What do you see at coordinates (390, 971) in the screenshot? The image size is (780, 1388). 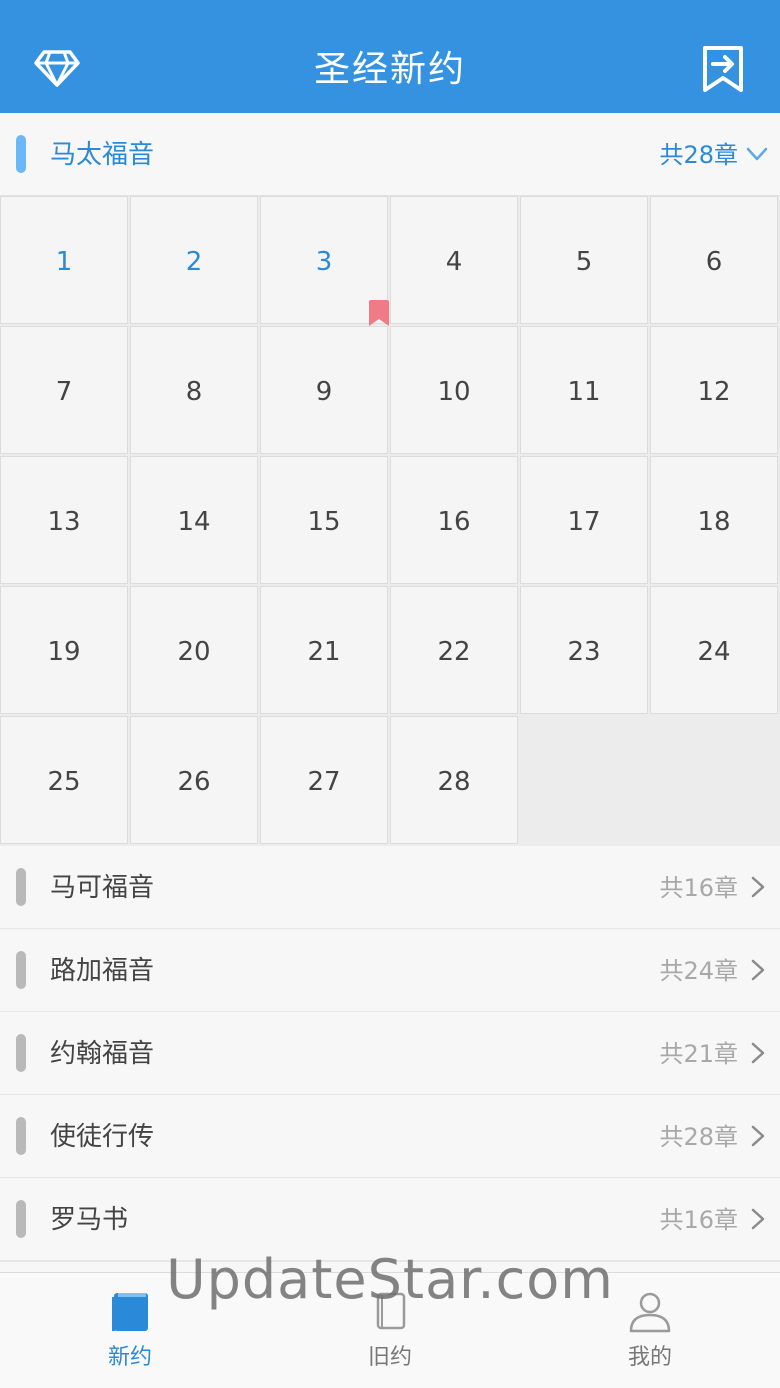 I see `book-row: 路加福音 共24章` at bounding box center [390, 971].